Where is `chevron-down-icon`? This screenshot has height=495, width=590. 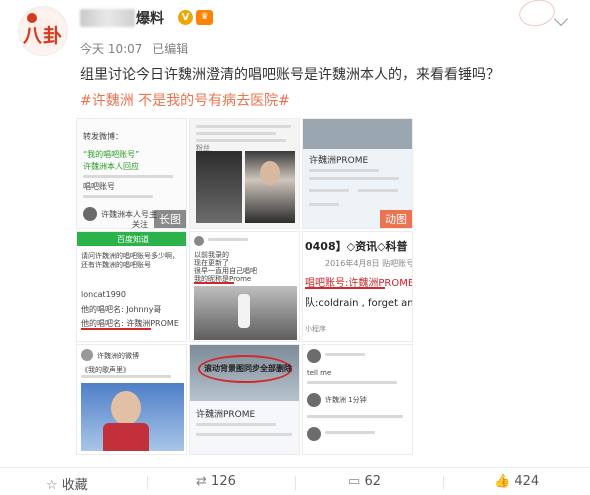
chevron-down-icon is located at coordinates (561, 19).